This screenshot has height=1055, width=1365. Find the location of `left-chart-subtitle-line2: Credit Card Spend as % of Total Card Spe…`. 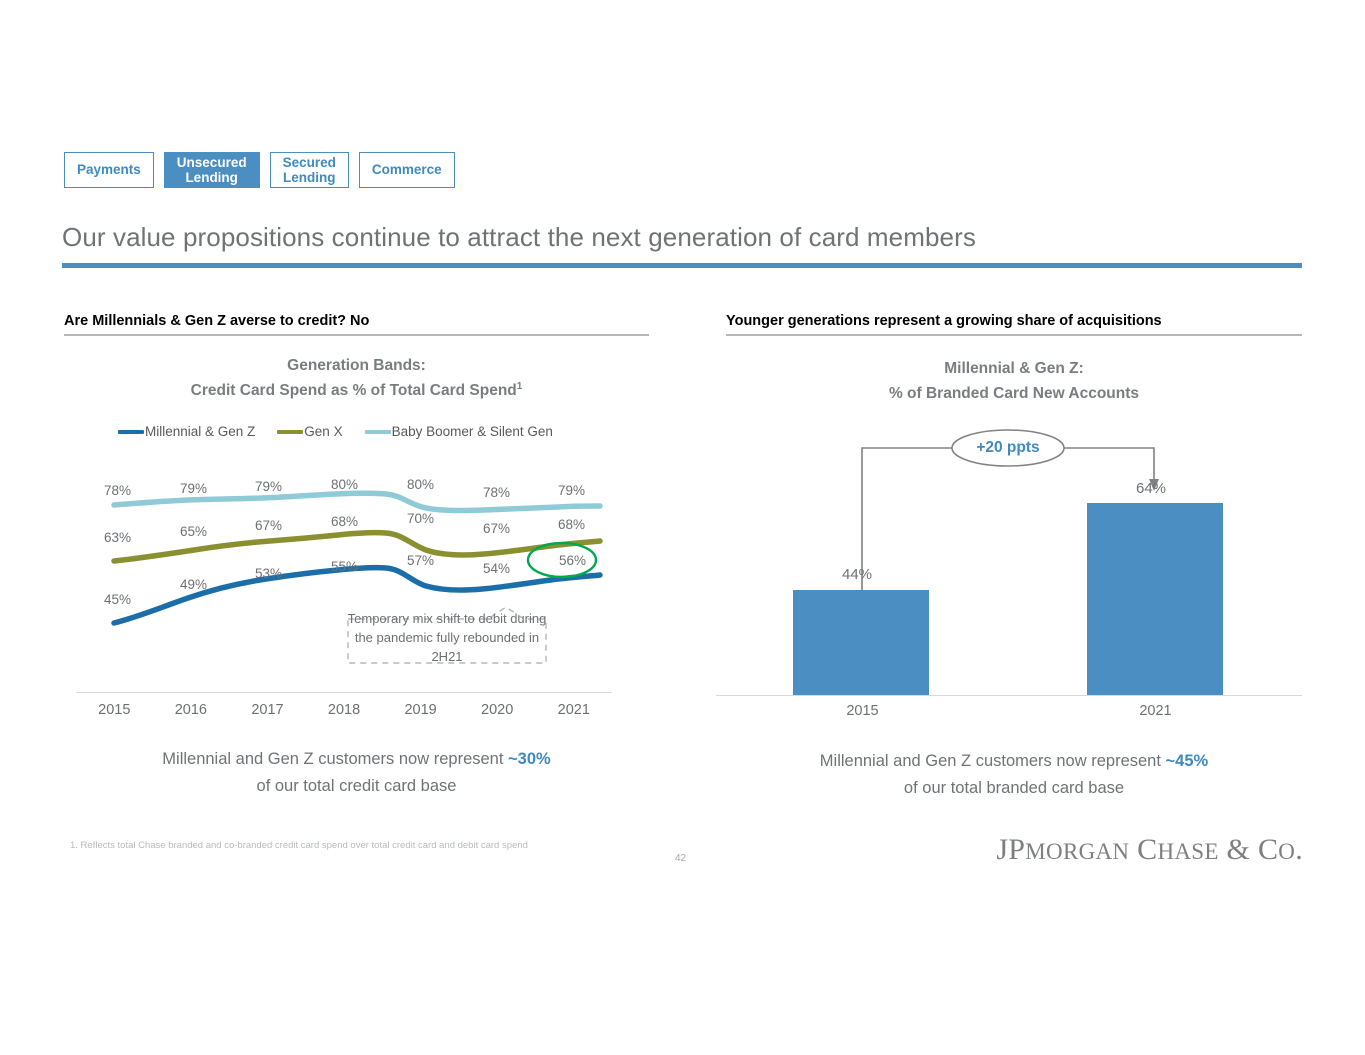

left-chart-subtitle-line2: Credit Card Spend as % of Total Card Spe… is located at coordinates (356, 390).